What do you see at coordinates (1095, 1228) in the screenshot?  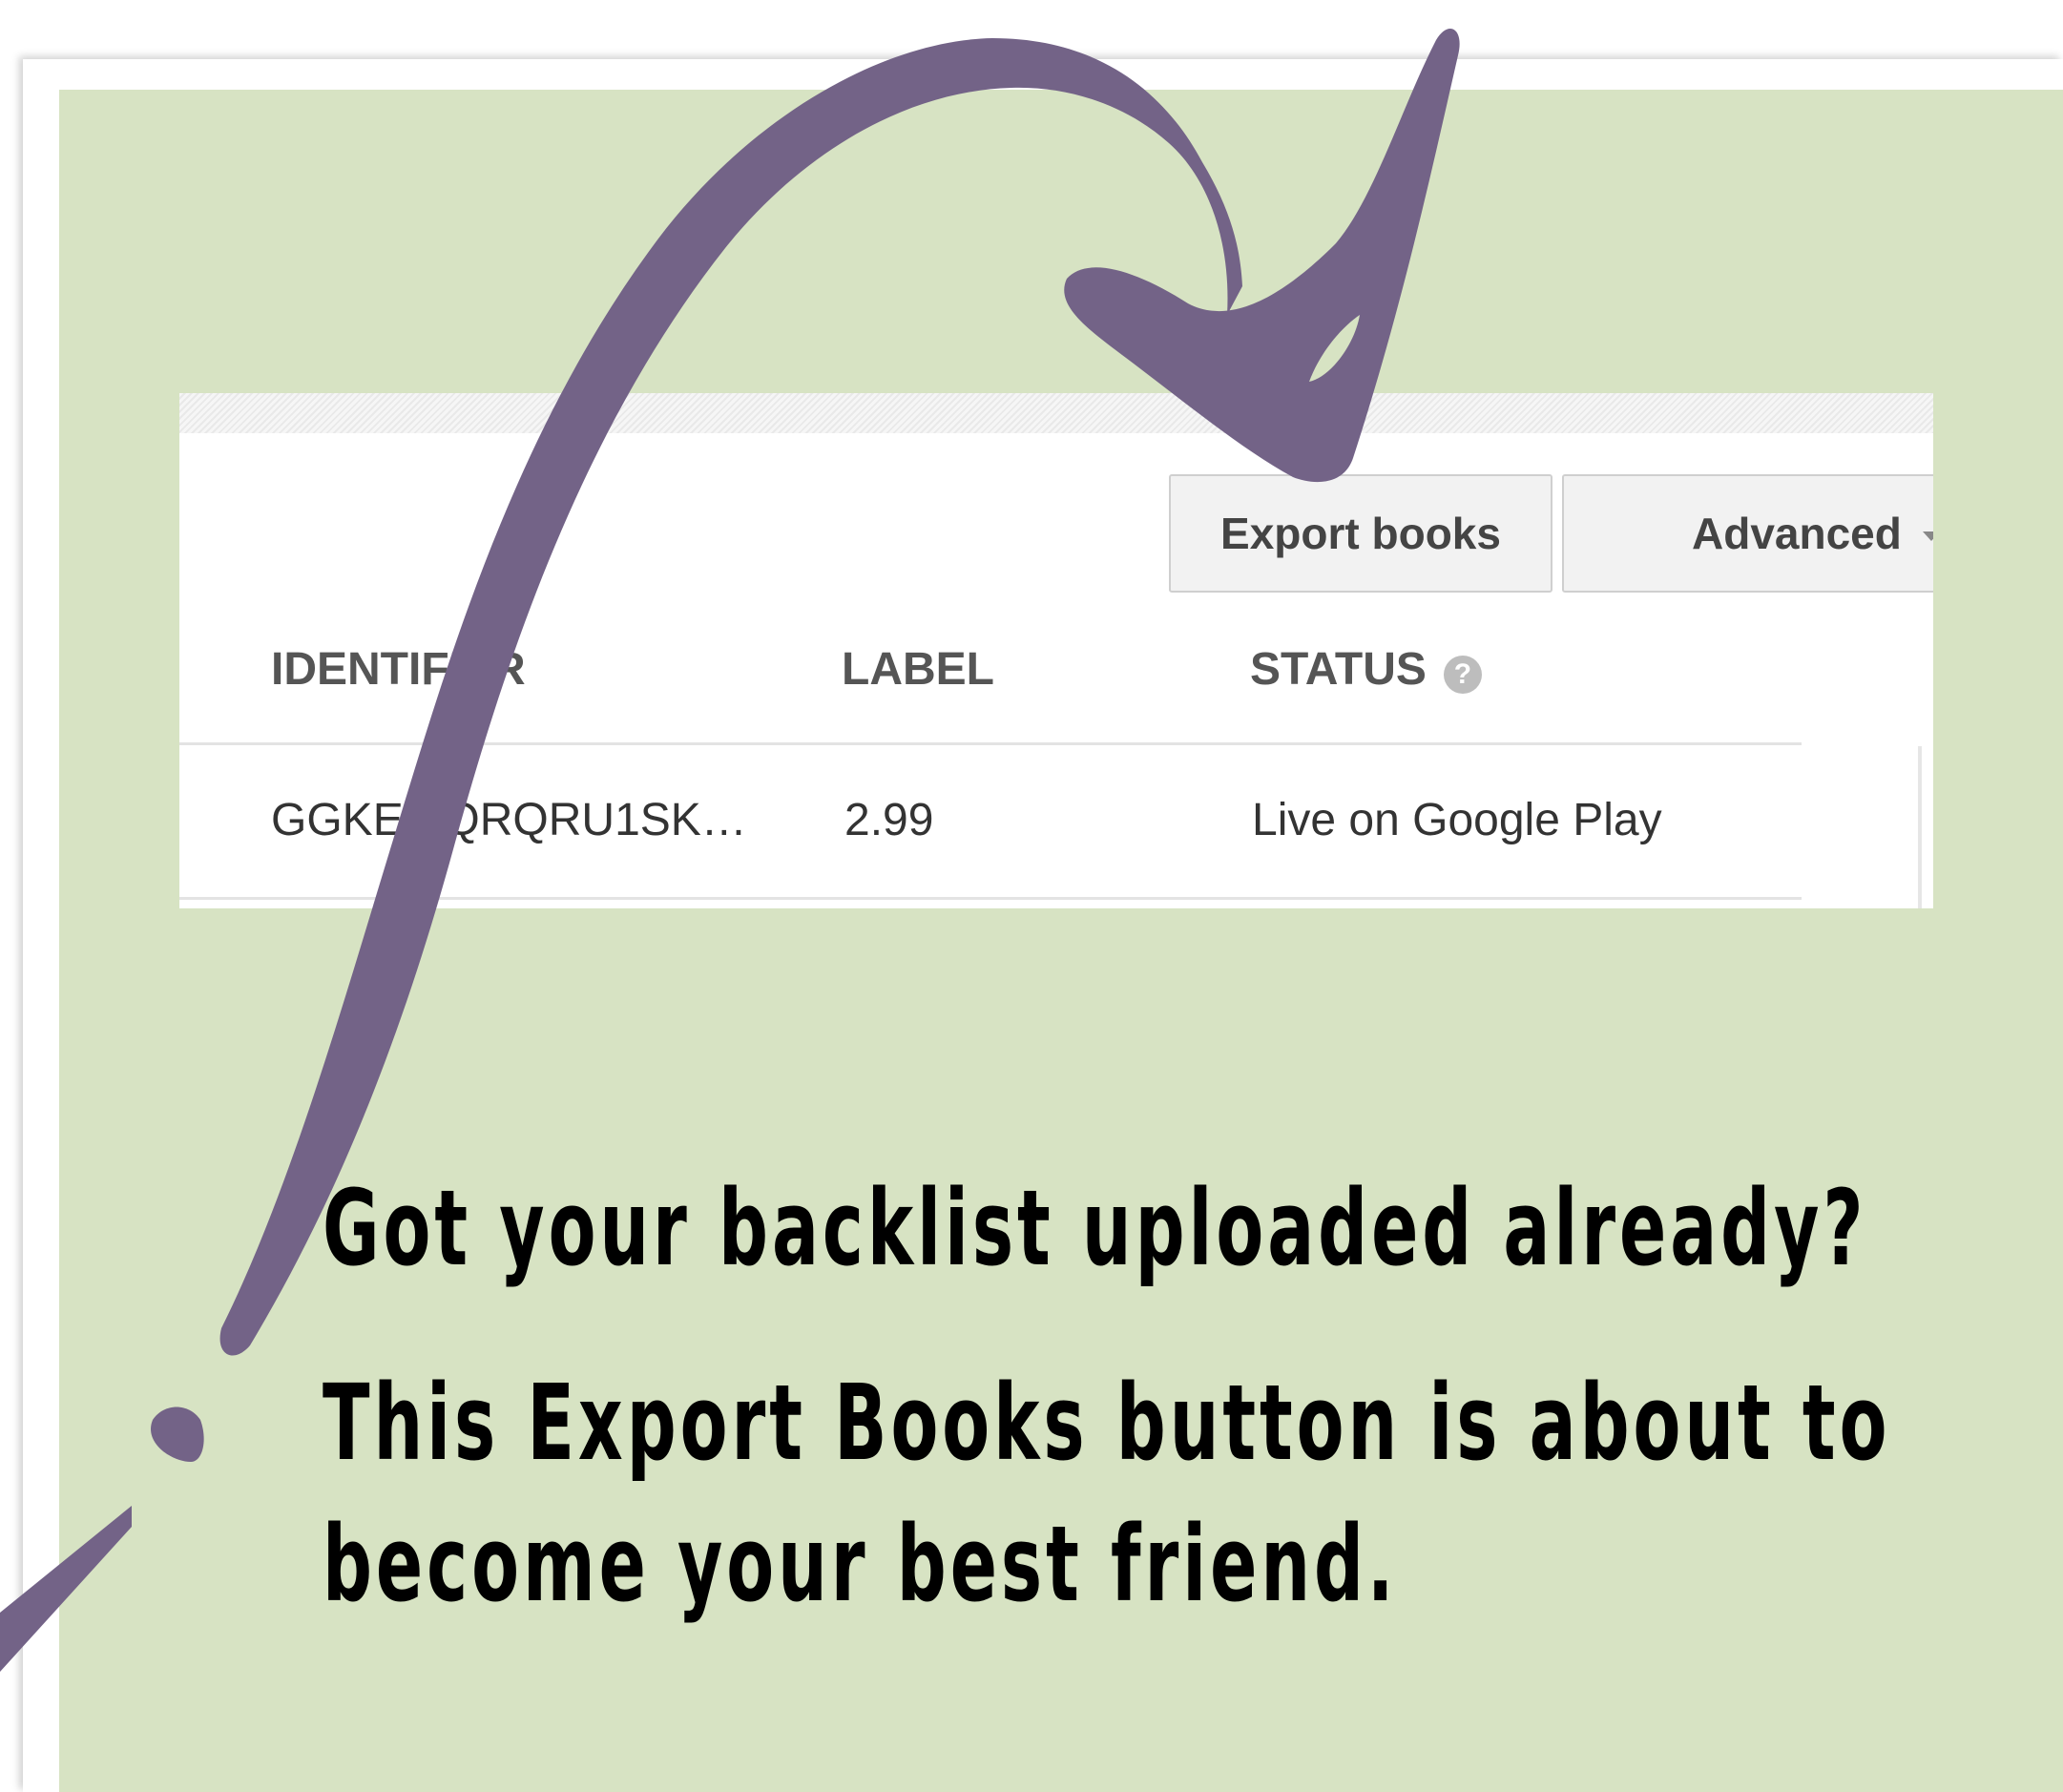 I see `caption-line-1: Got your backlist uploaded already?` at bounding box center [1095, 1228].